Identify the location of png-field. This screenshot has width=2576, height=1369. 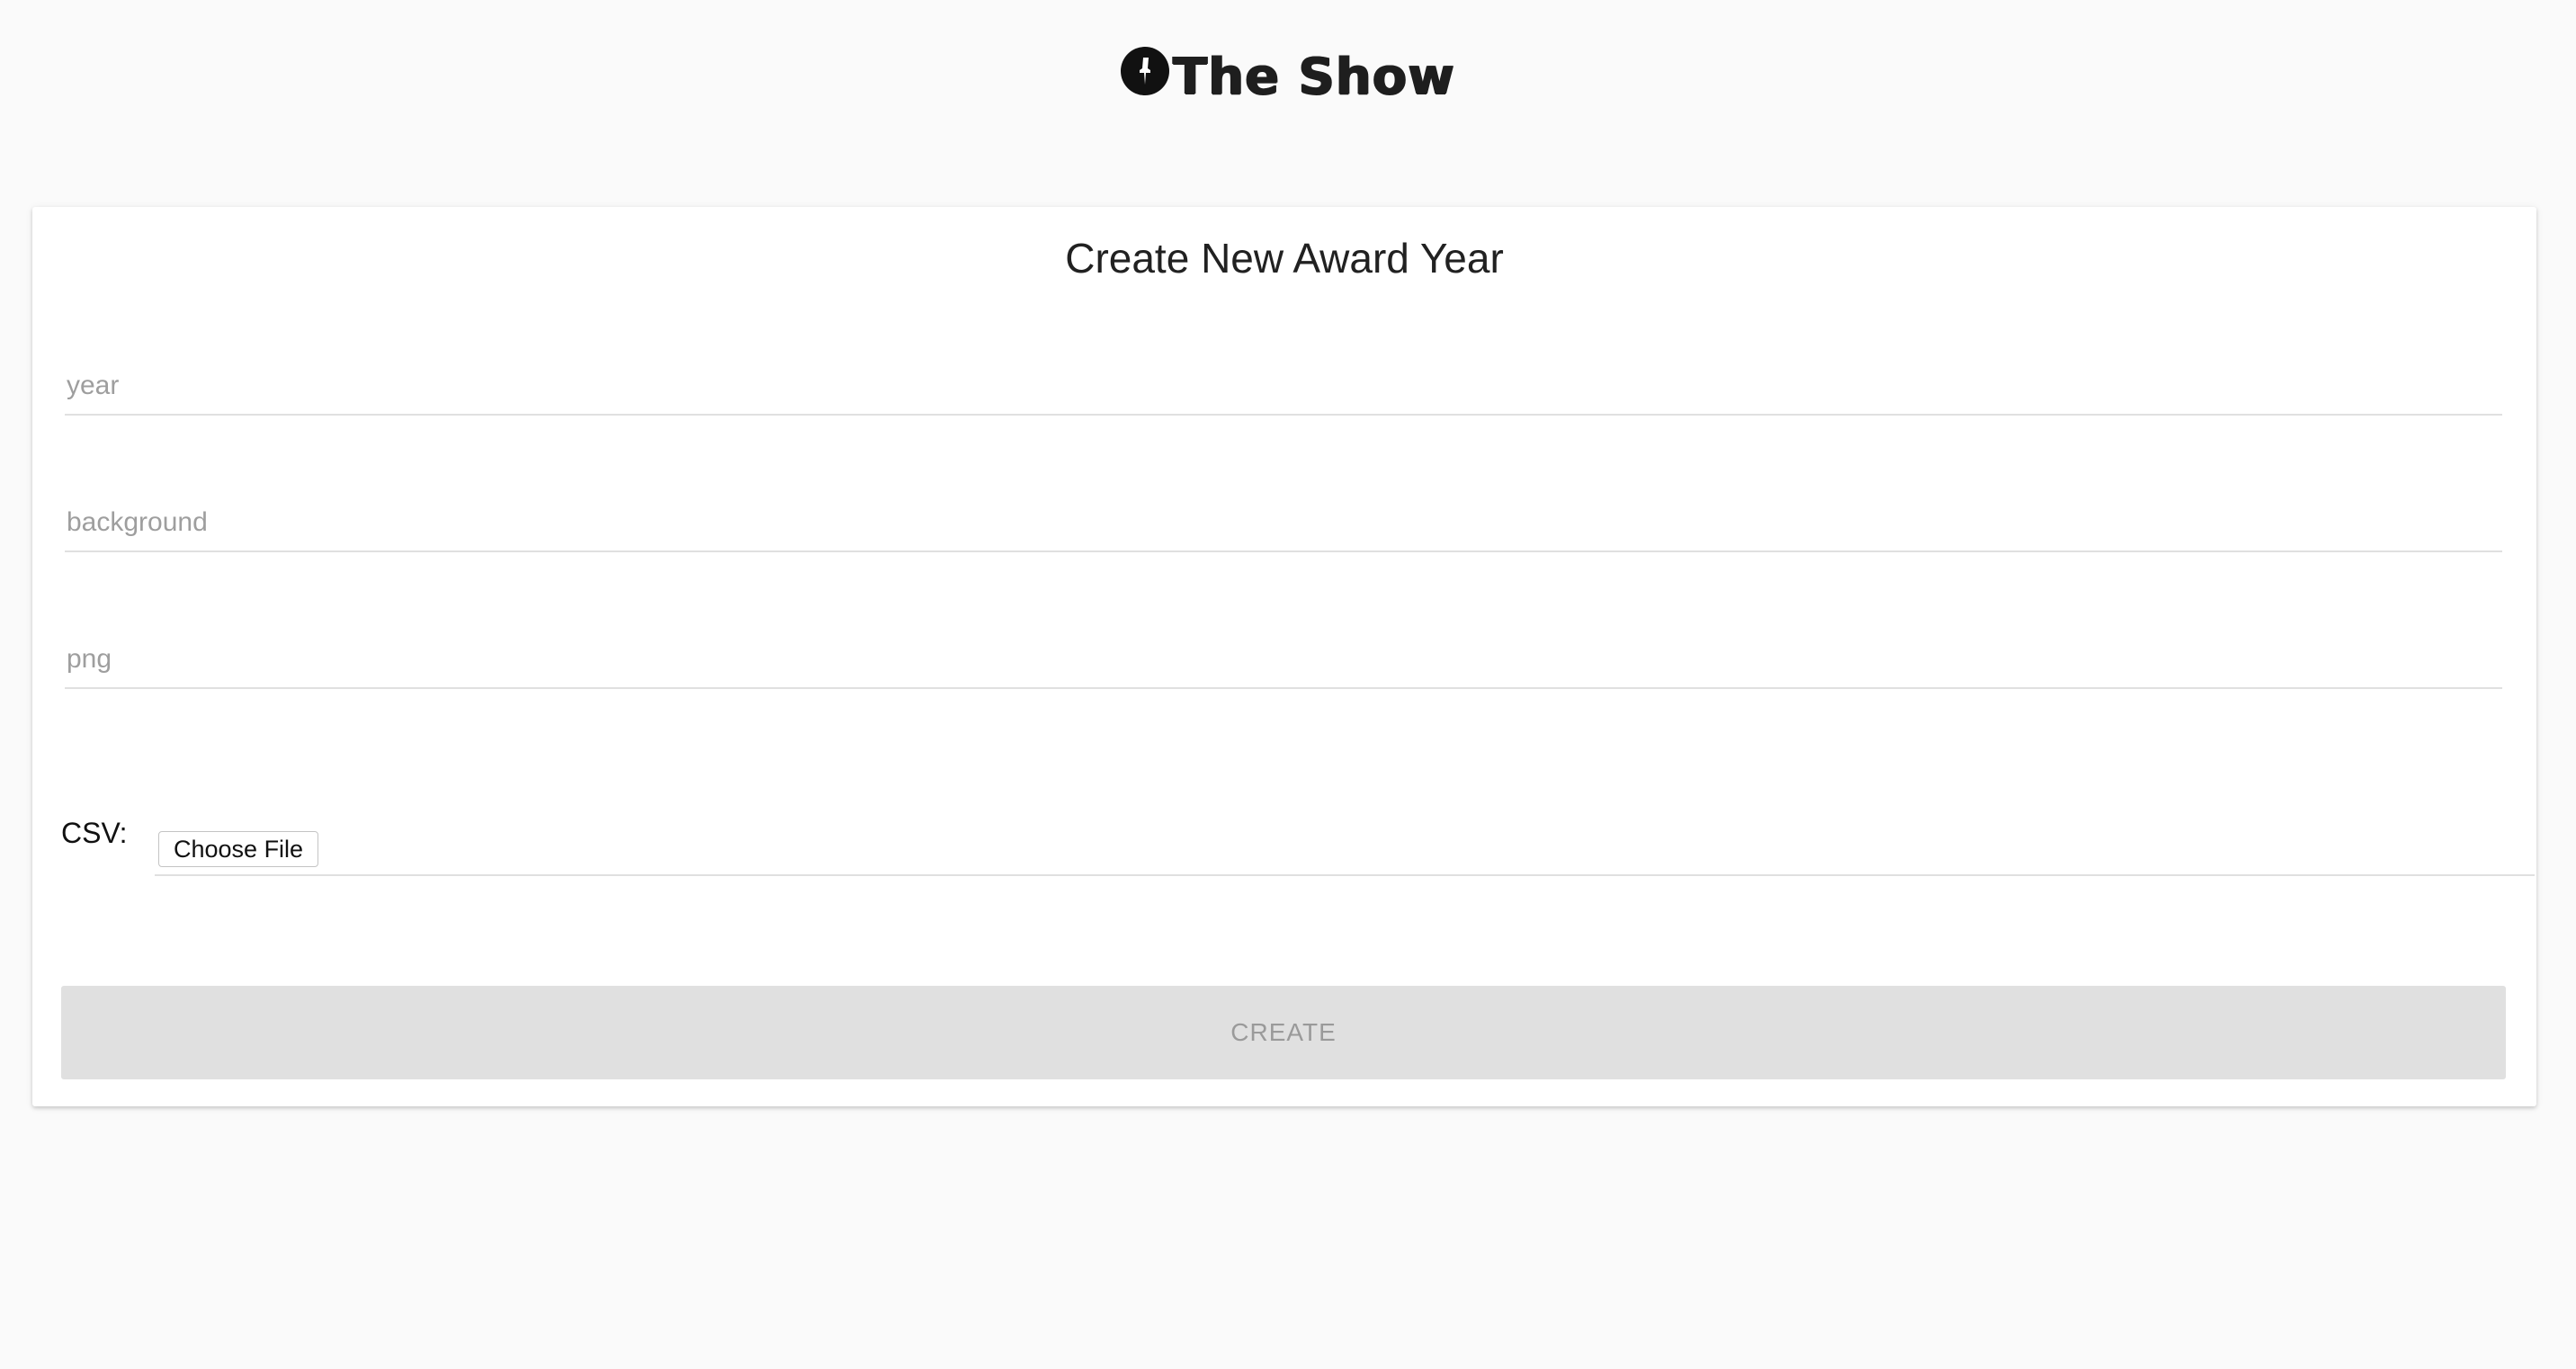
(1284, 652).